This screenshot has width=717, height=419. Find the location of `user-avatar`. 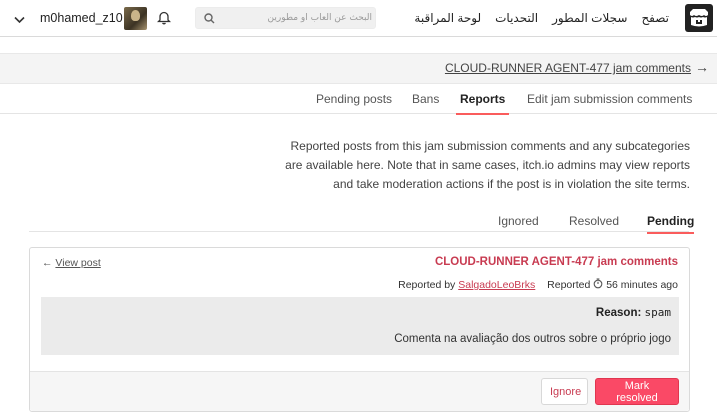

user-avatar is located at coordinates (135, 18).